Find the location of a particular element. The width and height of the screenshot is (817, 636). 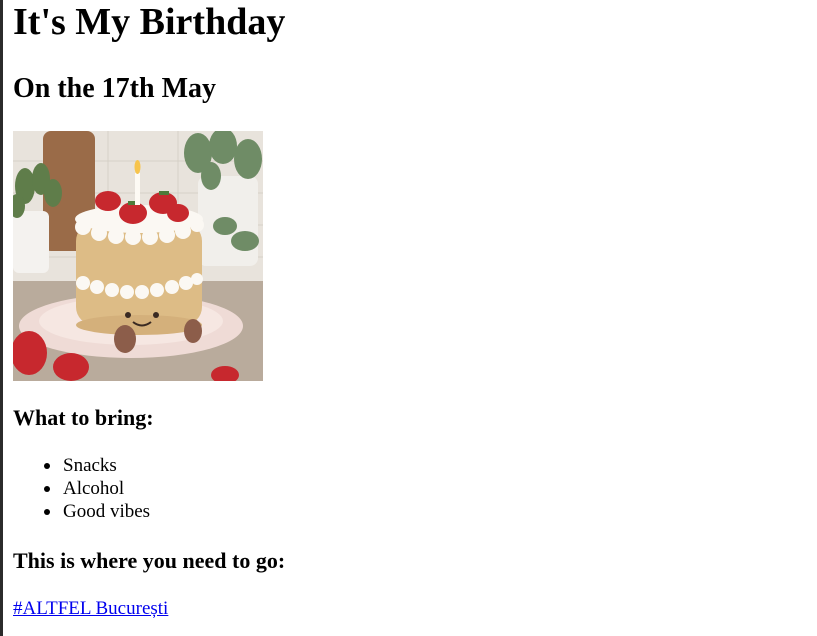

list-item: Good vibes is located at coordinates (81, 511).